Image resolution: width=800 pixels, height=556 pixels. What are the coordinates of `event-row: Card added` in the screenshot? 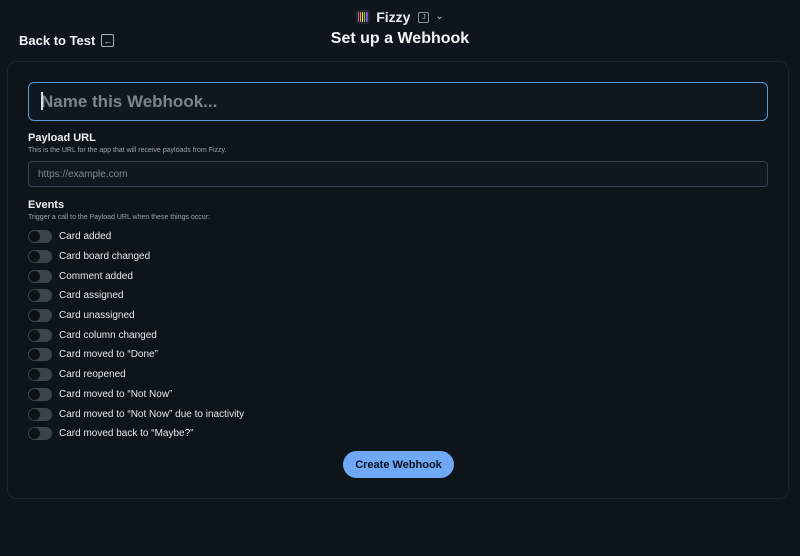 It's located at (136, 237).